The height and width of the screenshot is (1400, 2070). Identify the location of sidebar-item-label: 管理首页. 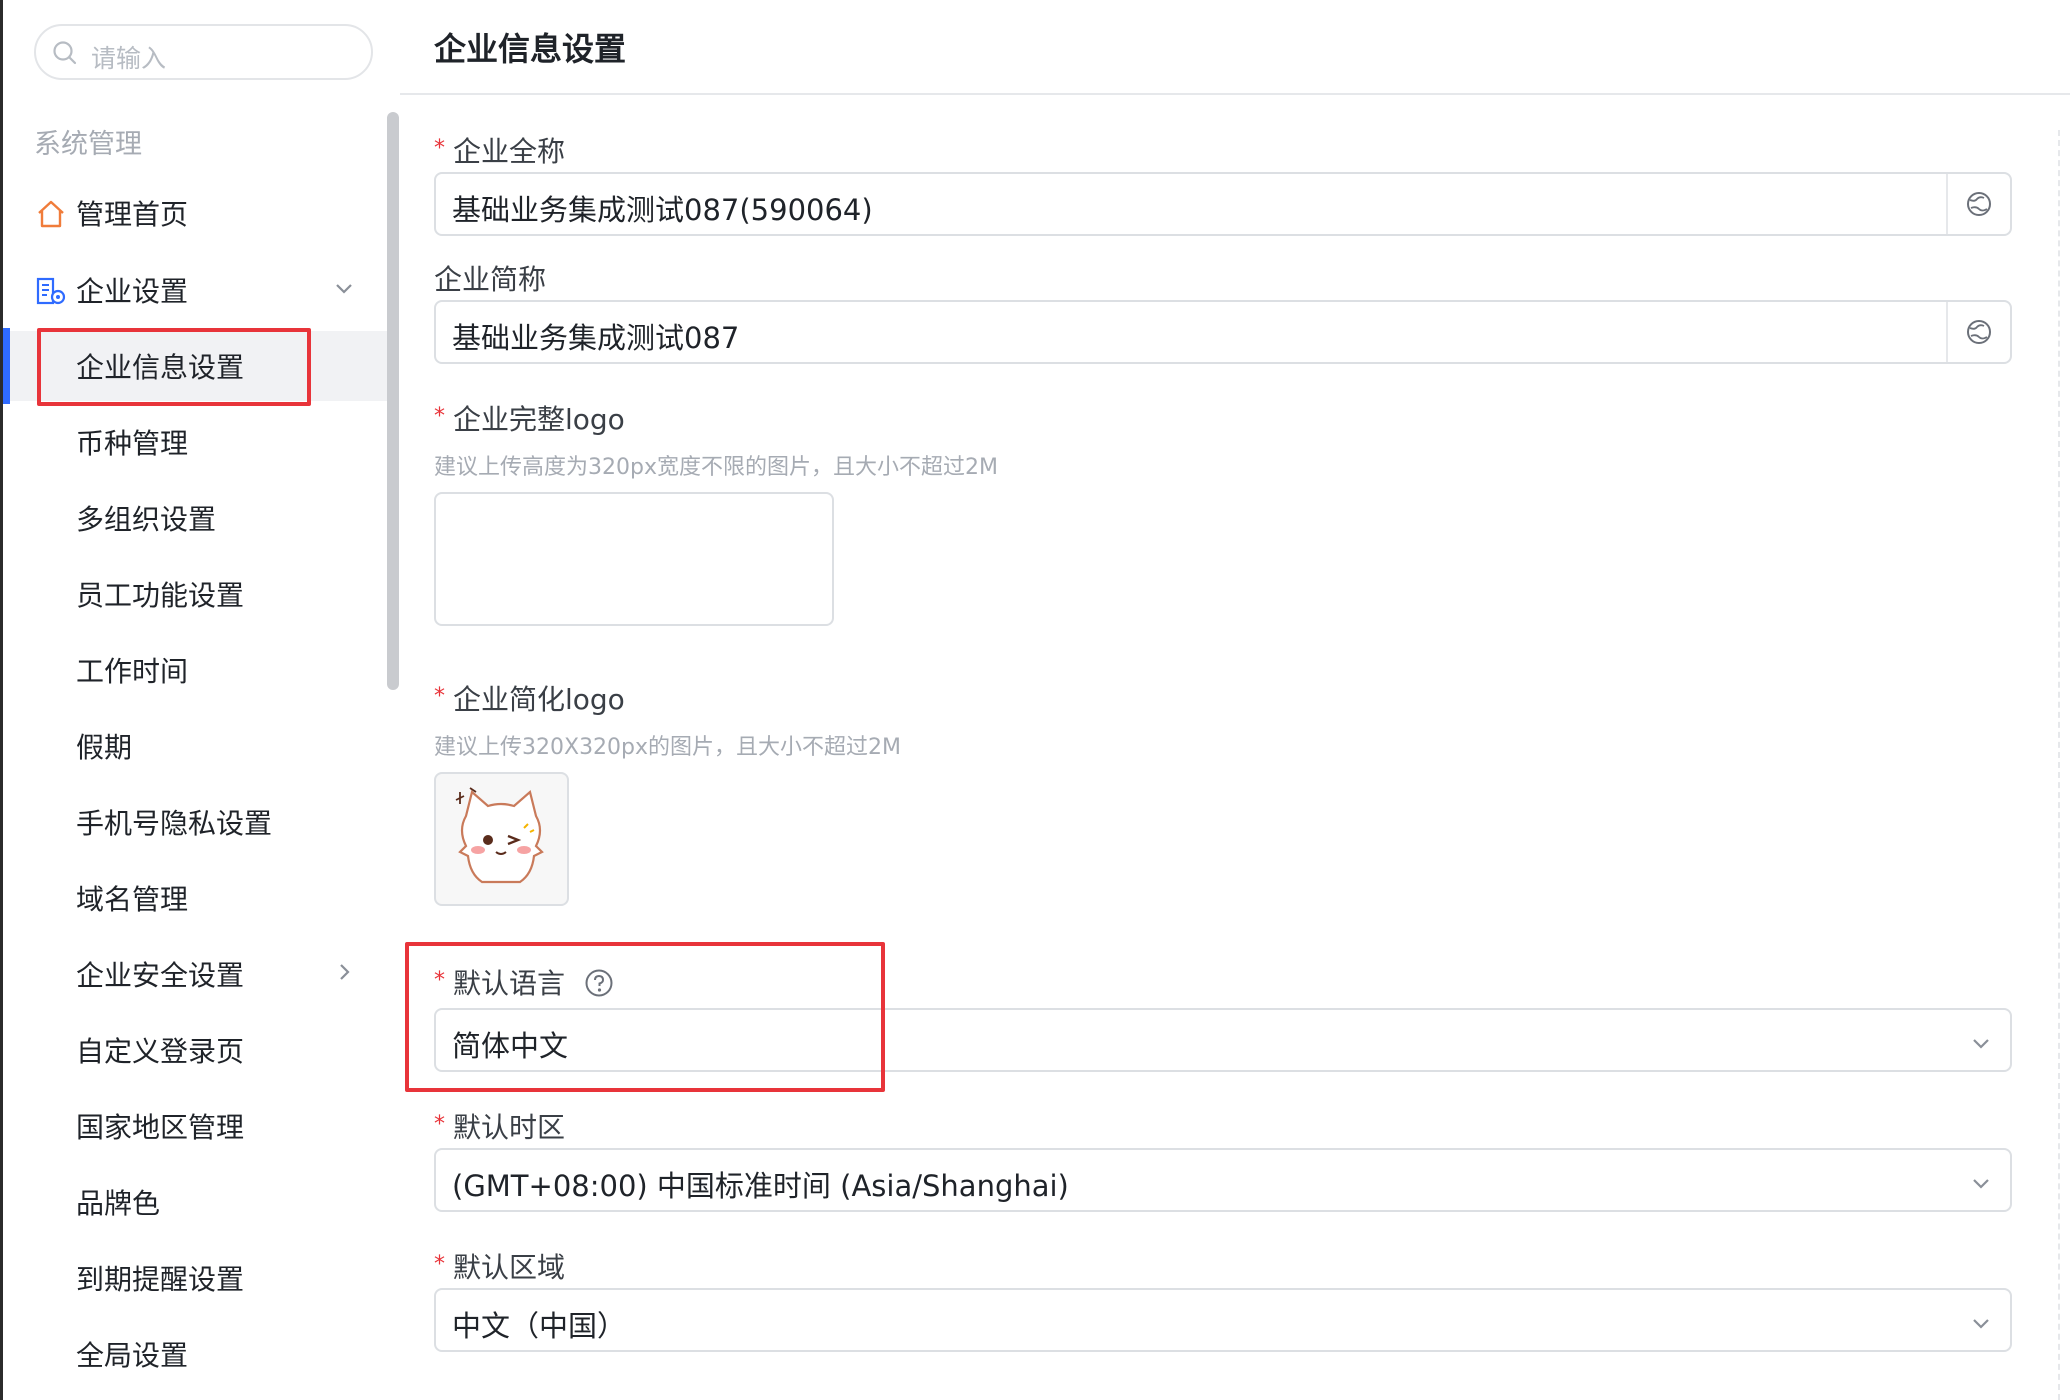
(132, 214).